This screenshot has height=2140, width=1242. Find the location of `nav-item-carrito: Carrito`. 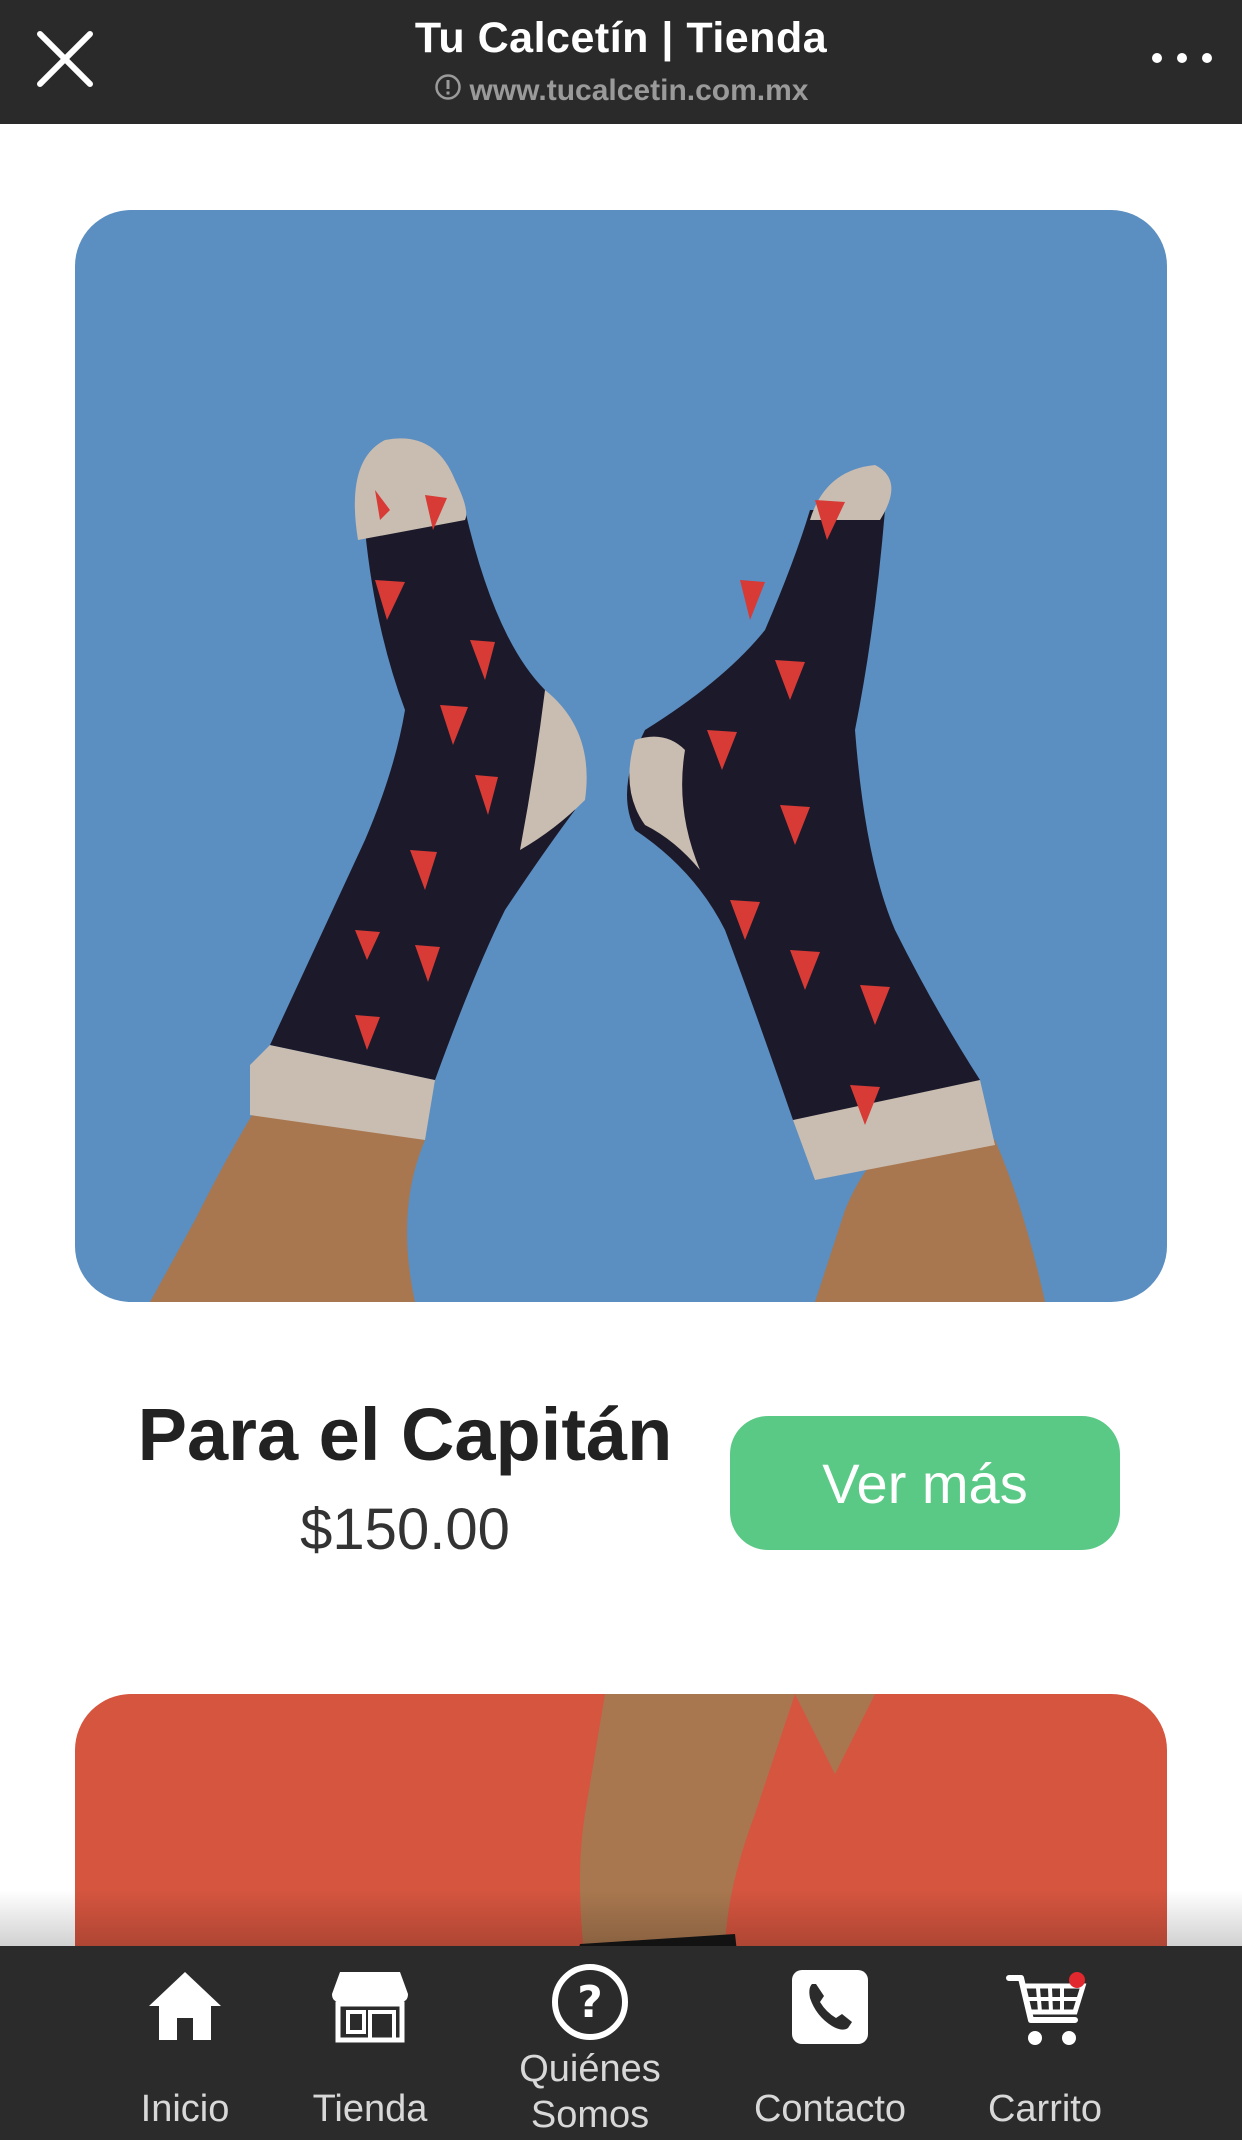

nav-item-carrito: Carrito is located at coordinates (1045, 2043).